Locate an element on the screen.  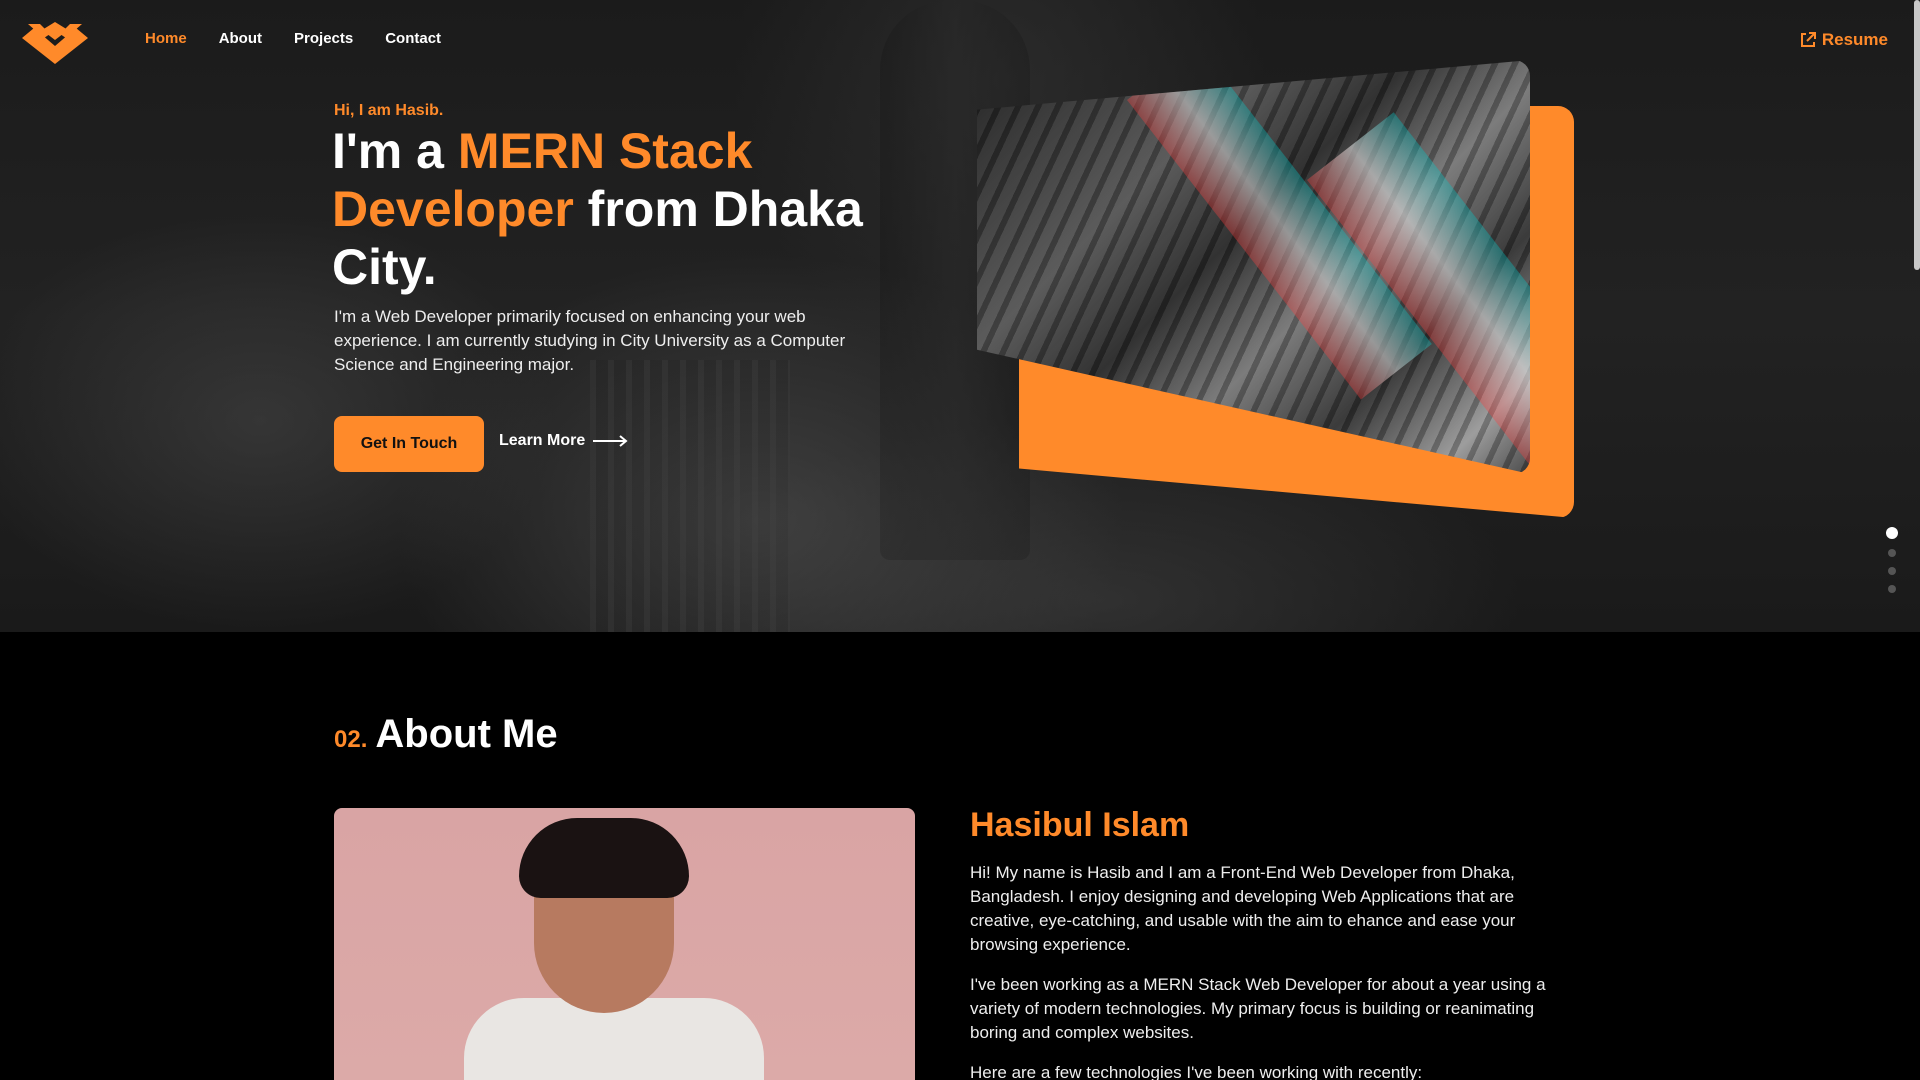
learn-more-label: Learn More is located at coordinates (542, 440).